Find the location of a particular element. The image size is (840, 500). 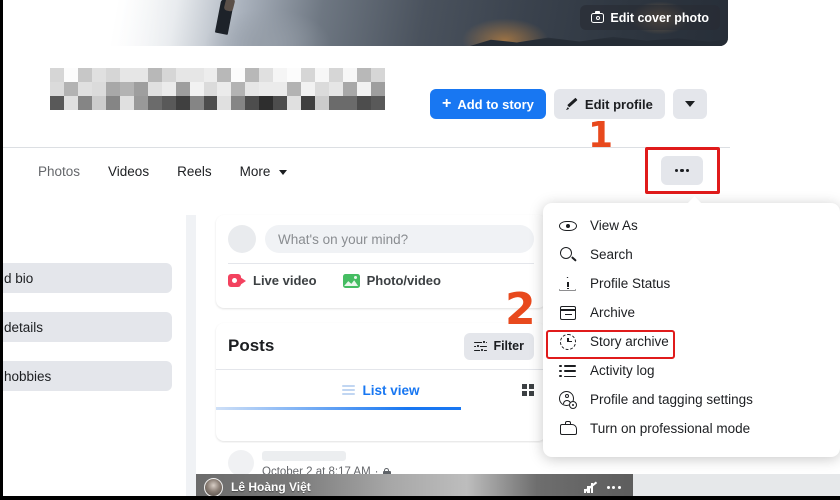

filter-button: Filter is located at coordinates (499, 346).